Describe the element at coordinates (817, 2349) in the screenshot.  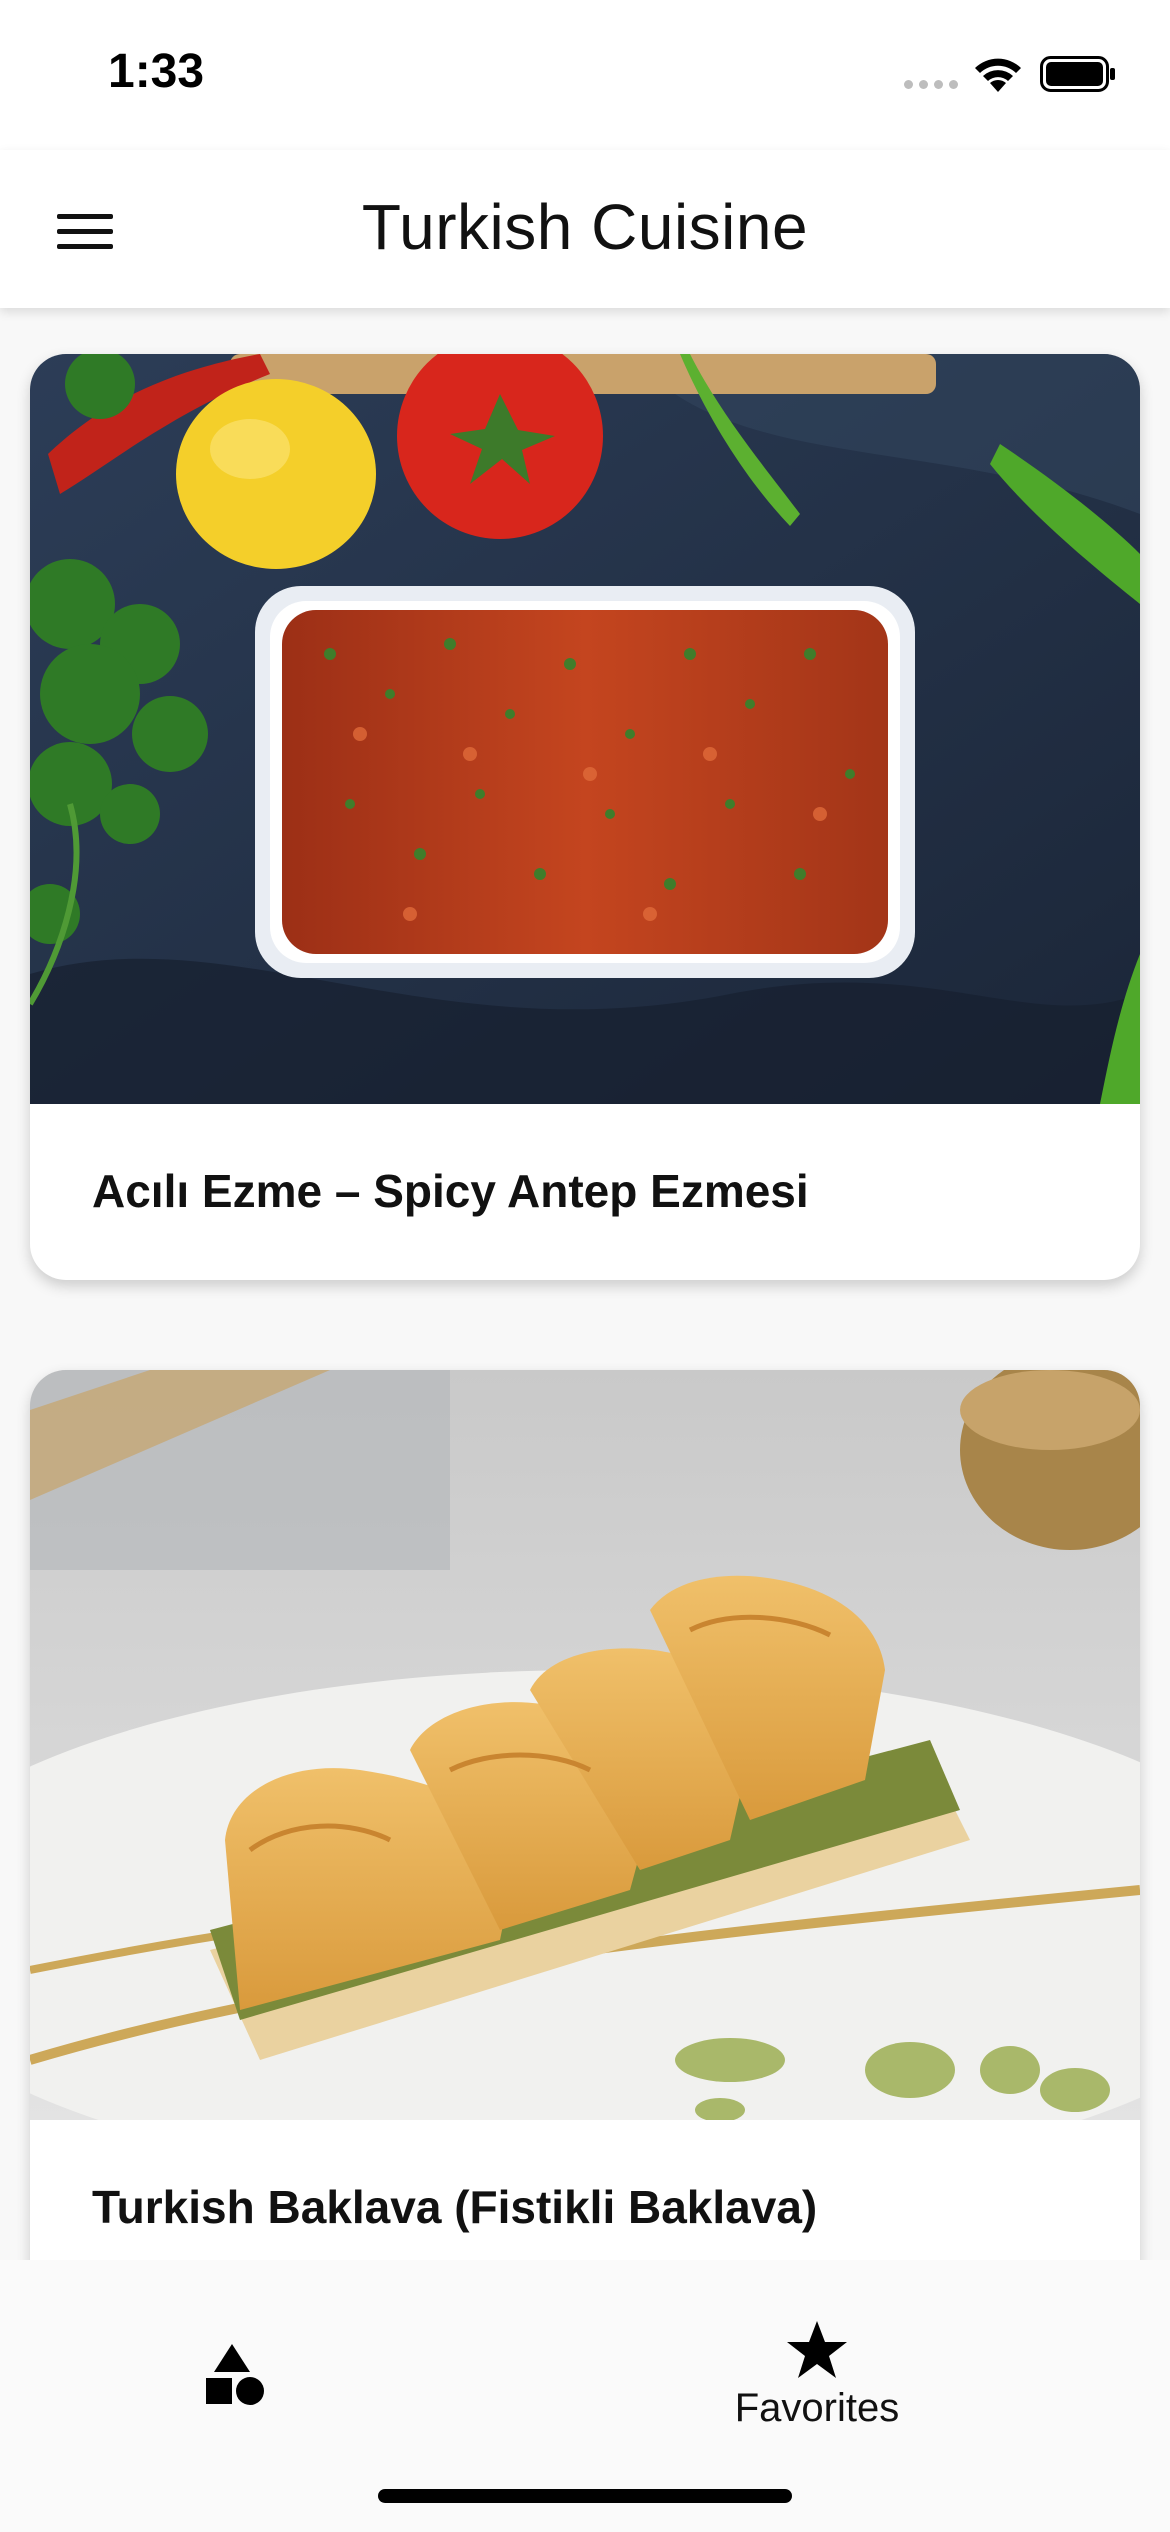
I see `star-icon` at that location.